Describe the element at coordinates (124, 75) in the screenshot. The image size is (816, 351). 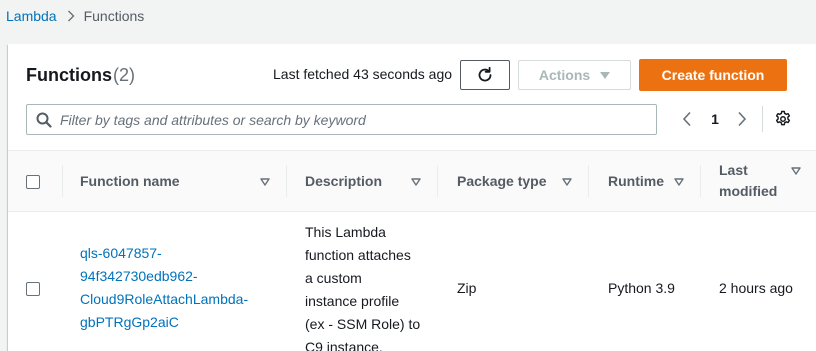
I see `function-count: (2)` at that location.